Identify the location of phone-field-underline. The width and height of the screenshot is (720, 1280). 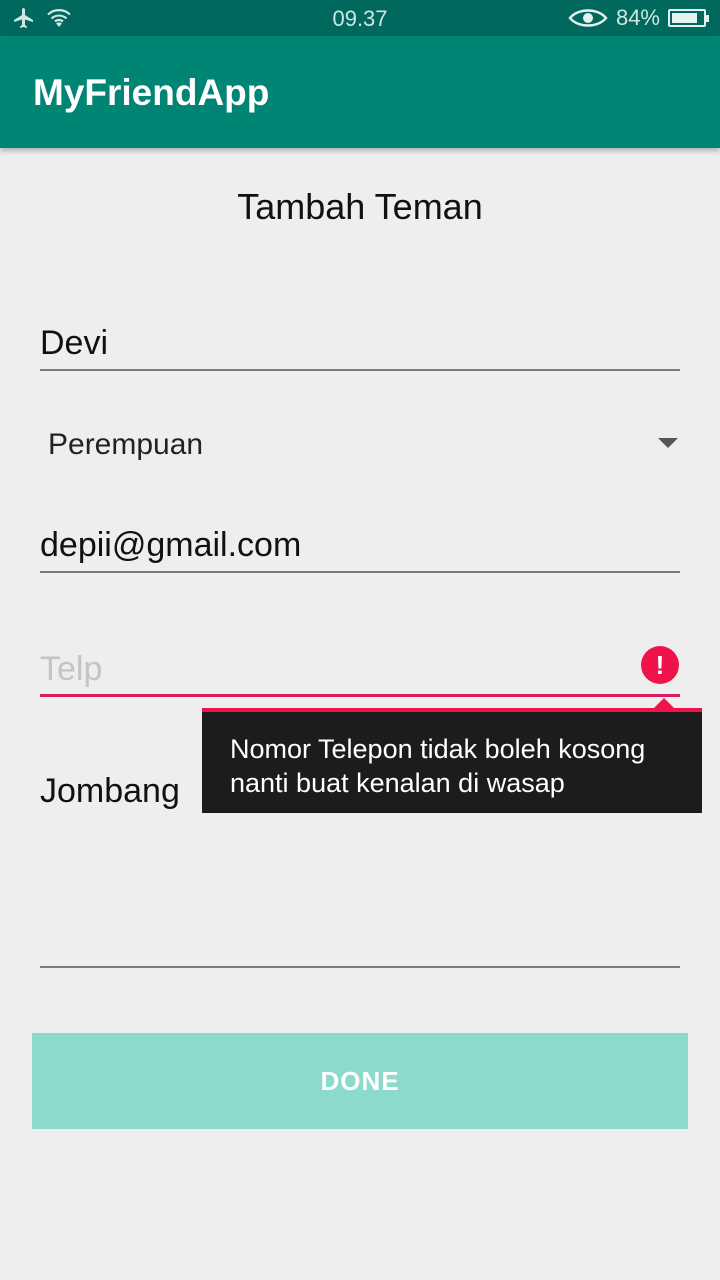
(360, 695).